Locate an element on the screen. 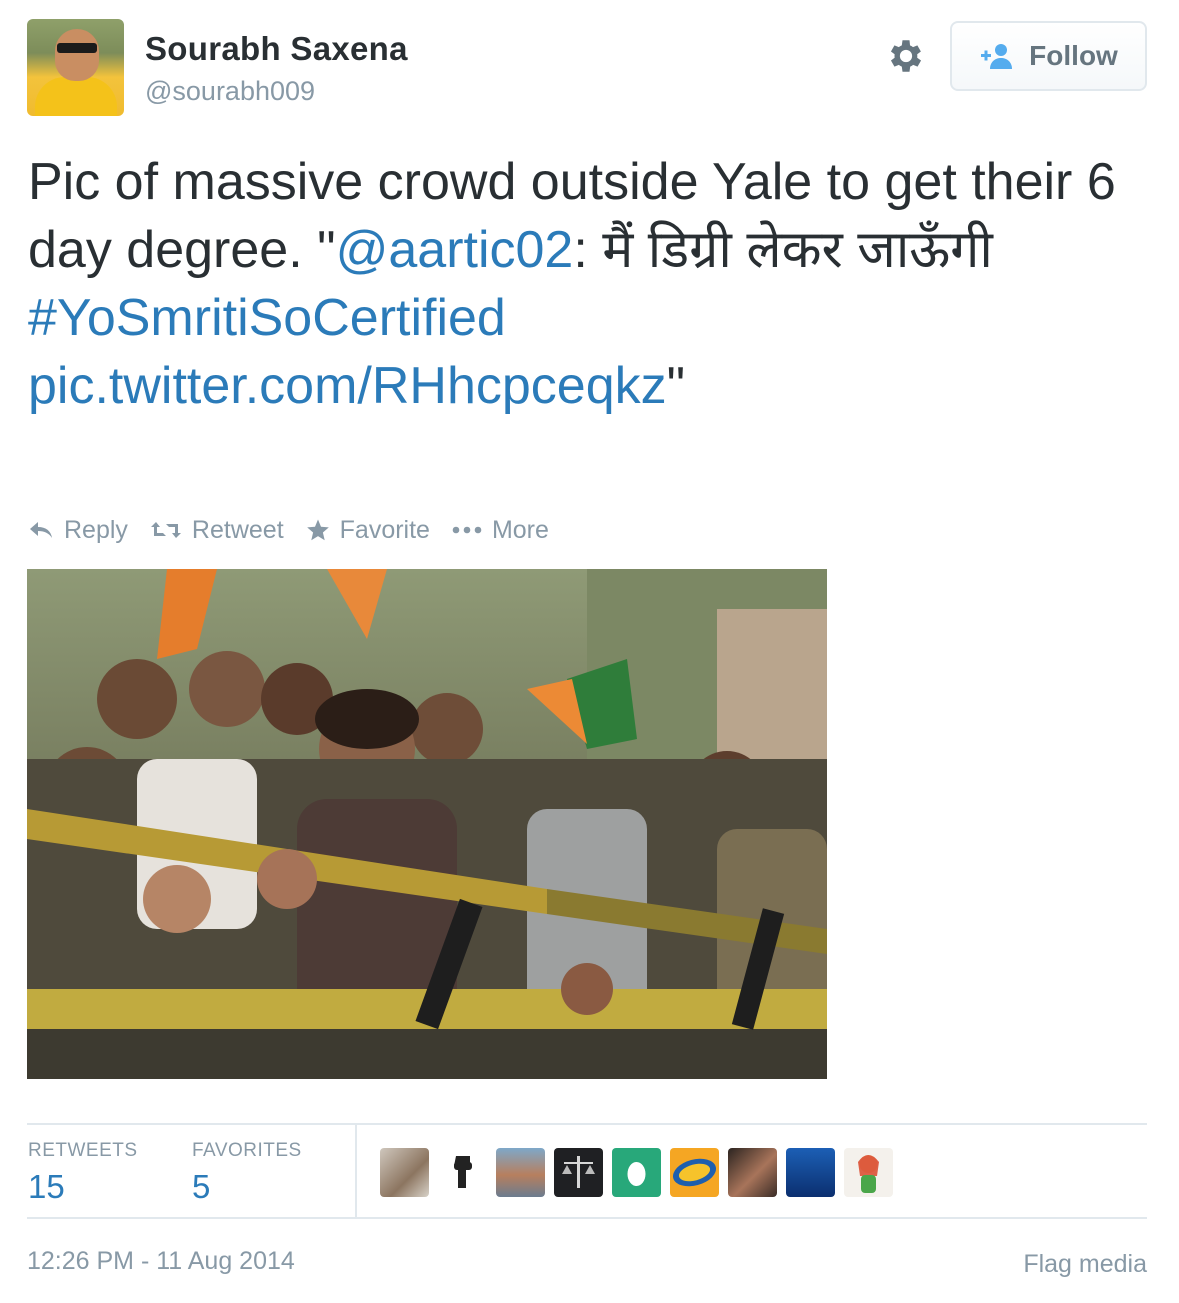 The width and height of the screenshot is (1179, 1303). tweet-text-part2: : मैं डिग्री लेकर जाऊँगी is located at coordinates (783, 250).